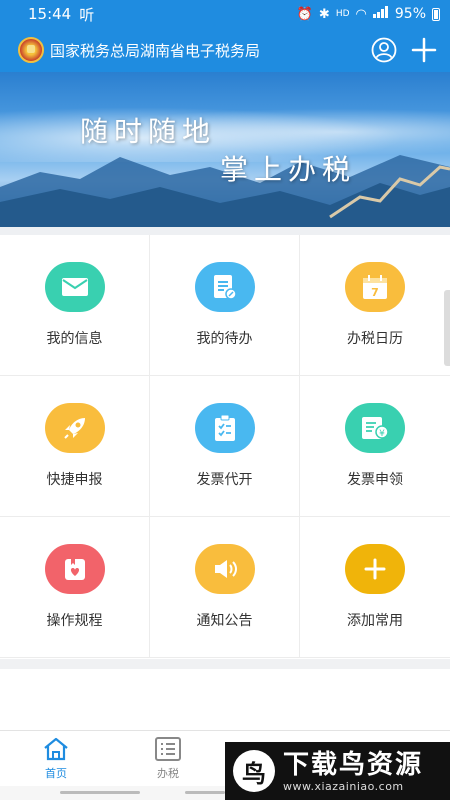 Image resolution: width=450 pixels, height=800 pixels. I want to click on invoice-yen-icon: ¥, so click(375, 428).